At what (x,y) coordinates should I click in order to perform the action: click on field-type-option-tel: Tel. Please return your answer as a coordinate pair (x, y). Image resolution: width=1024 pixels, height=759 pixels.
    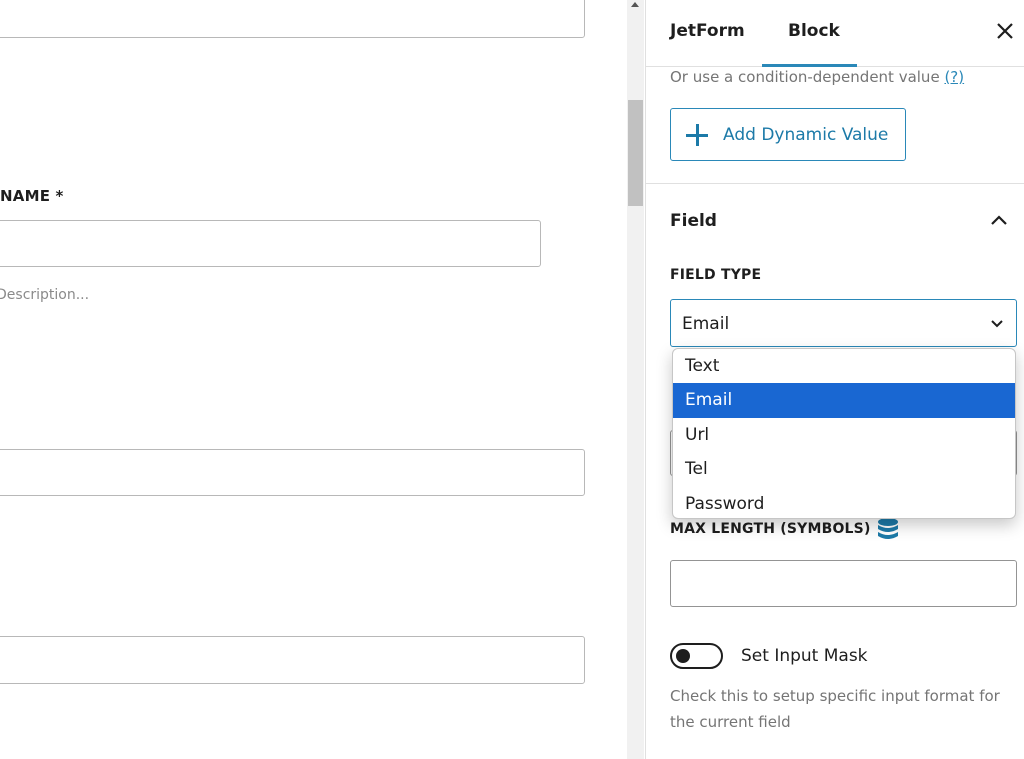
    Looking at the image, I should click on (844, 469).